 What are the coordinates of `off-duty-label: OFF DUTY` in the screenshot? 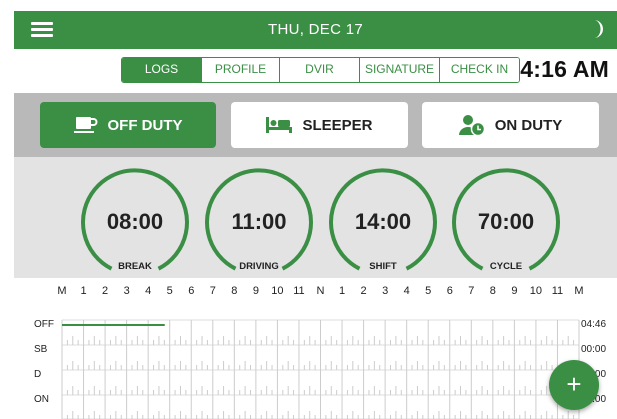 It's located at (145, 125).